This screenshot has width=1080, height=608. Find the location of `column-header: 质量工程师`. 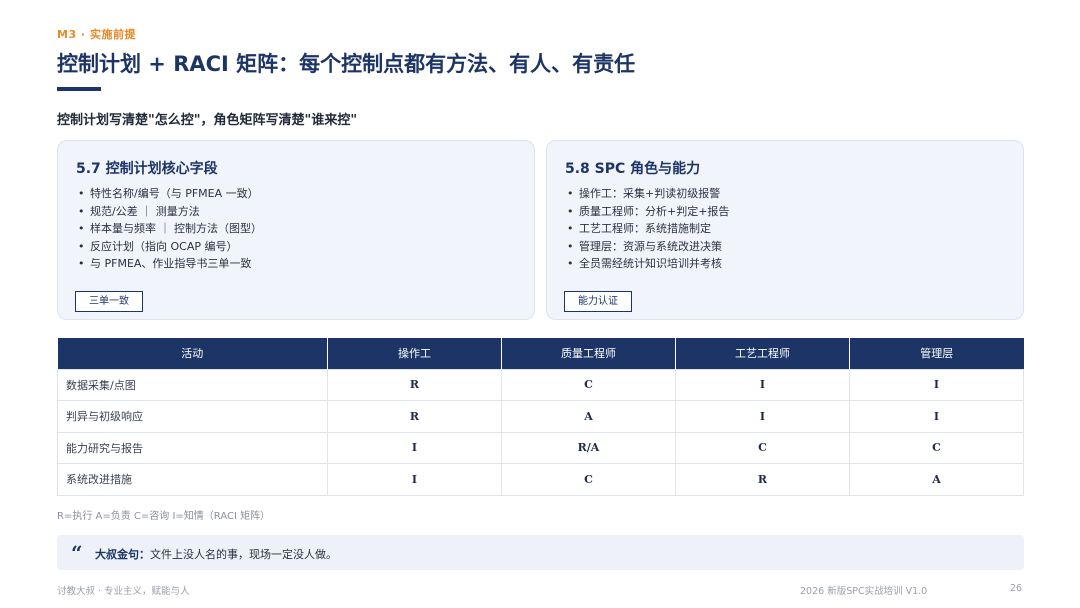

column-header: 质量工程师 is located at coordinates (588, 353).